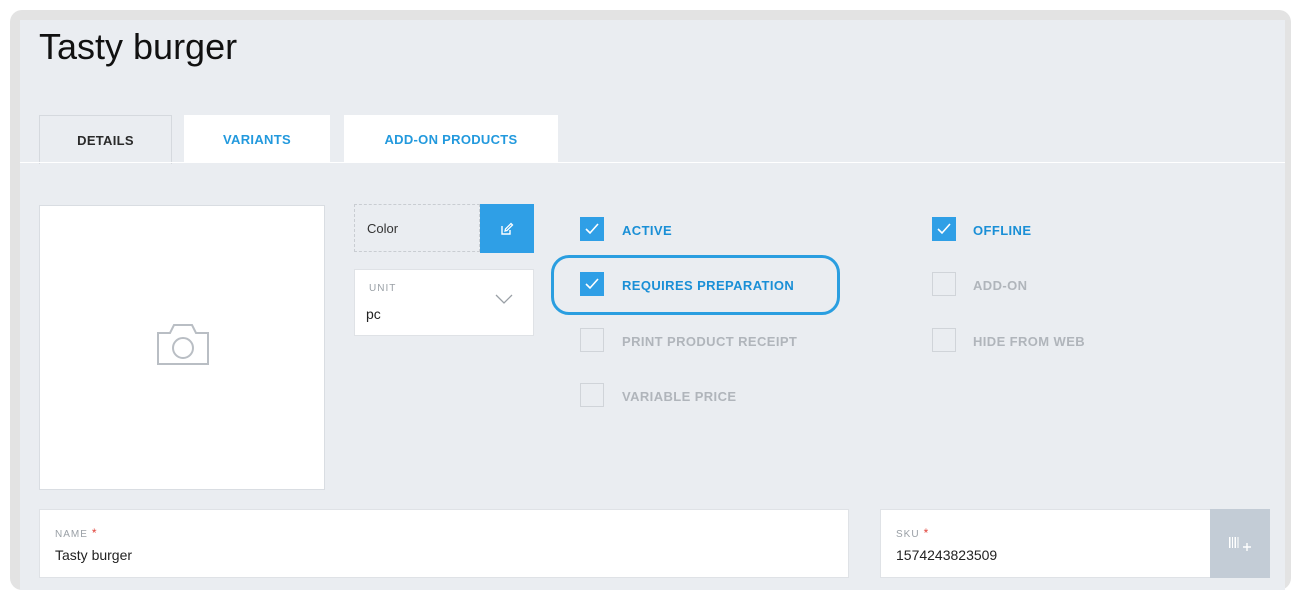  What do you see at coordinates (373, 314) in the screenshot?
I see `unit-value: pc` at bounding box center [373, 314].